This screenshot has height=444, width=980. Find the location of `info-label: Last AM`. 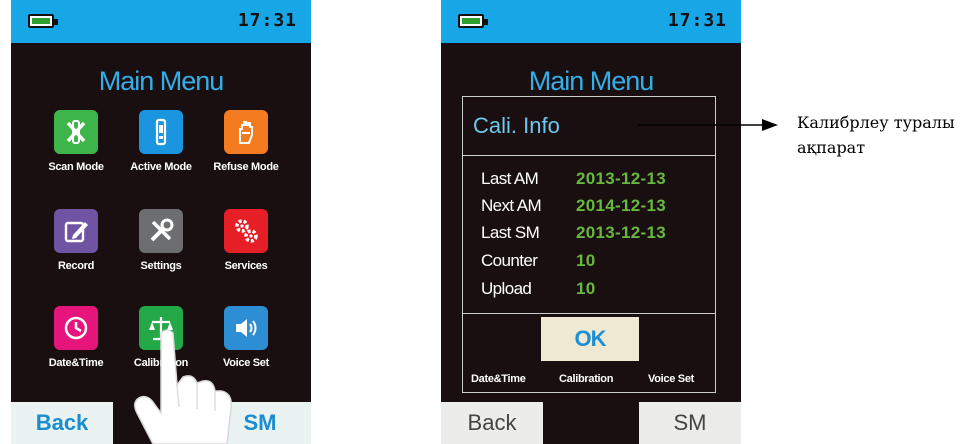

info-label: Last AM is located at coordinates (510, 178).